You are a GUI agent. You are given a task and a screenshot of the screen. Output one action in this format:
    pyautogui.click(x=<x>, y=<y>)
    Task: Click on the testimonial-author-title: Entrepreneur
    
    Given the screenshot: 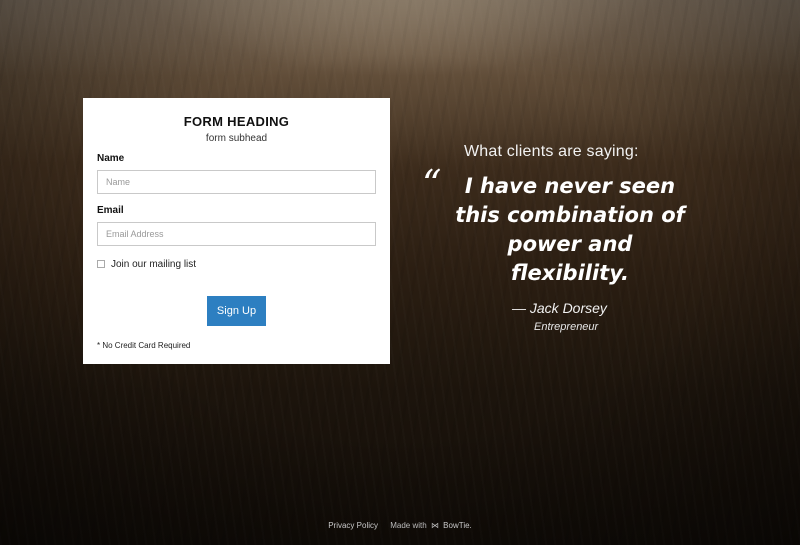 What is the action you would take?
    pyautogui.click(x=566, y=327)
    